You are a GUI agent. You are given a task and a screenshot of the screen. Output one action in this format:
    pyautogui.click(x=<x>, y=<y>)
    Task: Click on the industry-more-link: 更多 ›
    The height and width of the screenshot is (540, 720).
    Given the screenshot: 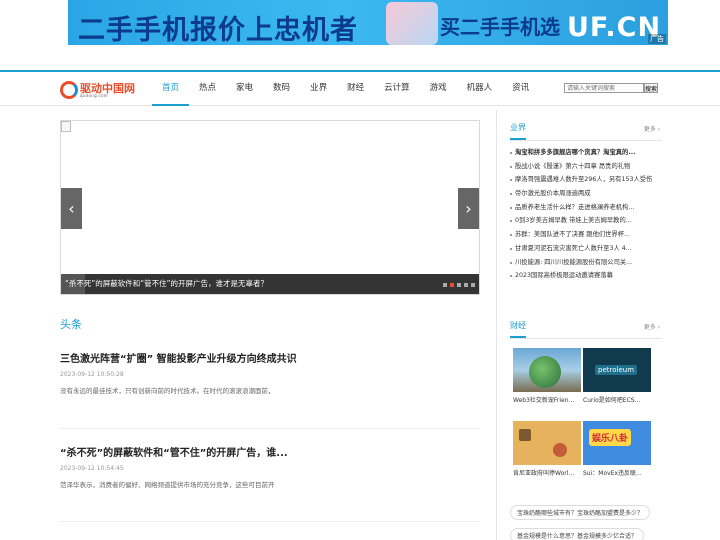 What is the action you would take?
    pyautogui.click(x=652, y=128)
    